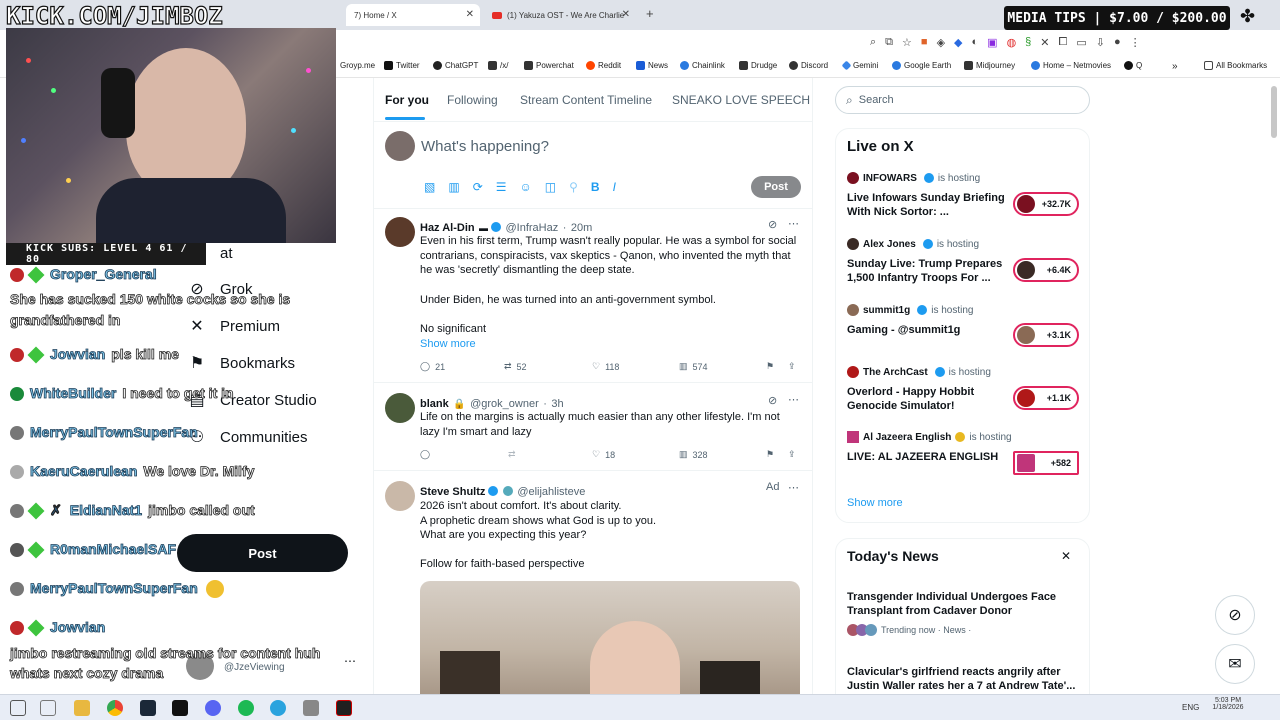 This screenshot has width=1280, height=720. I want to click on bookmark-chainlink: Chainlink, so click(702, 65).